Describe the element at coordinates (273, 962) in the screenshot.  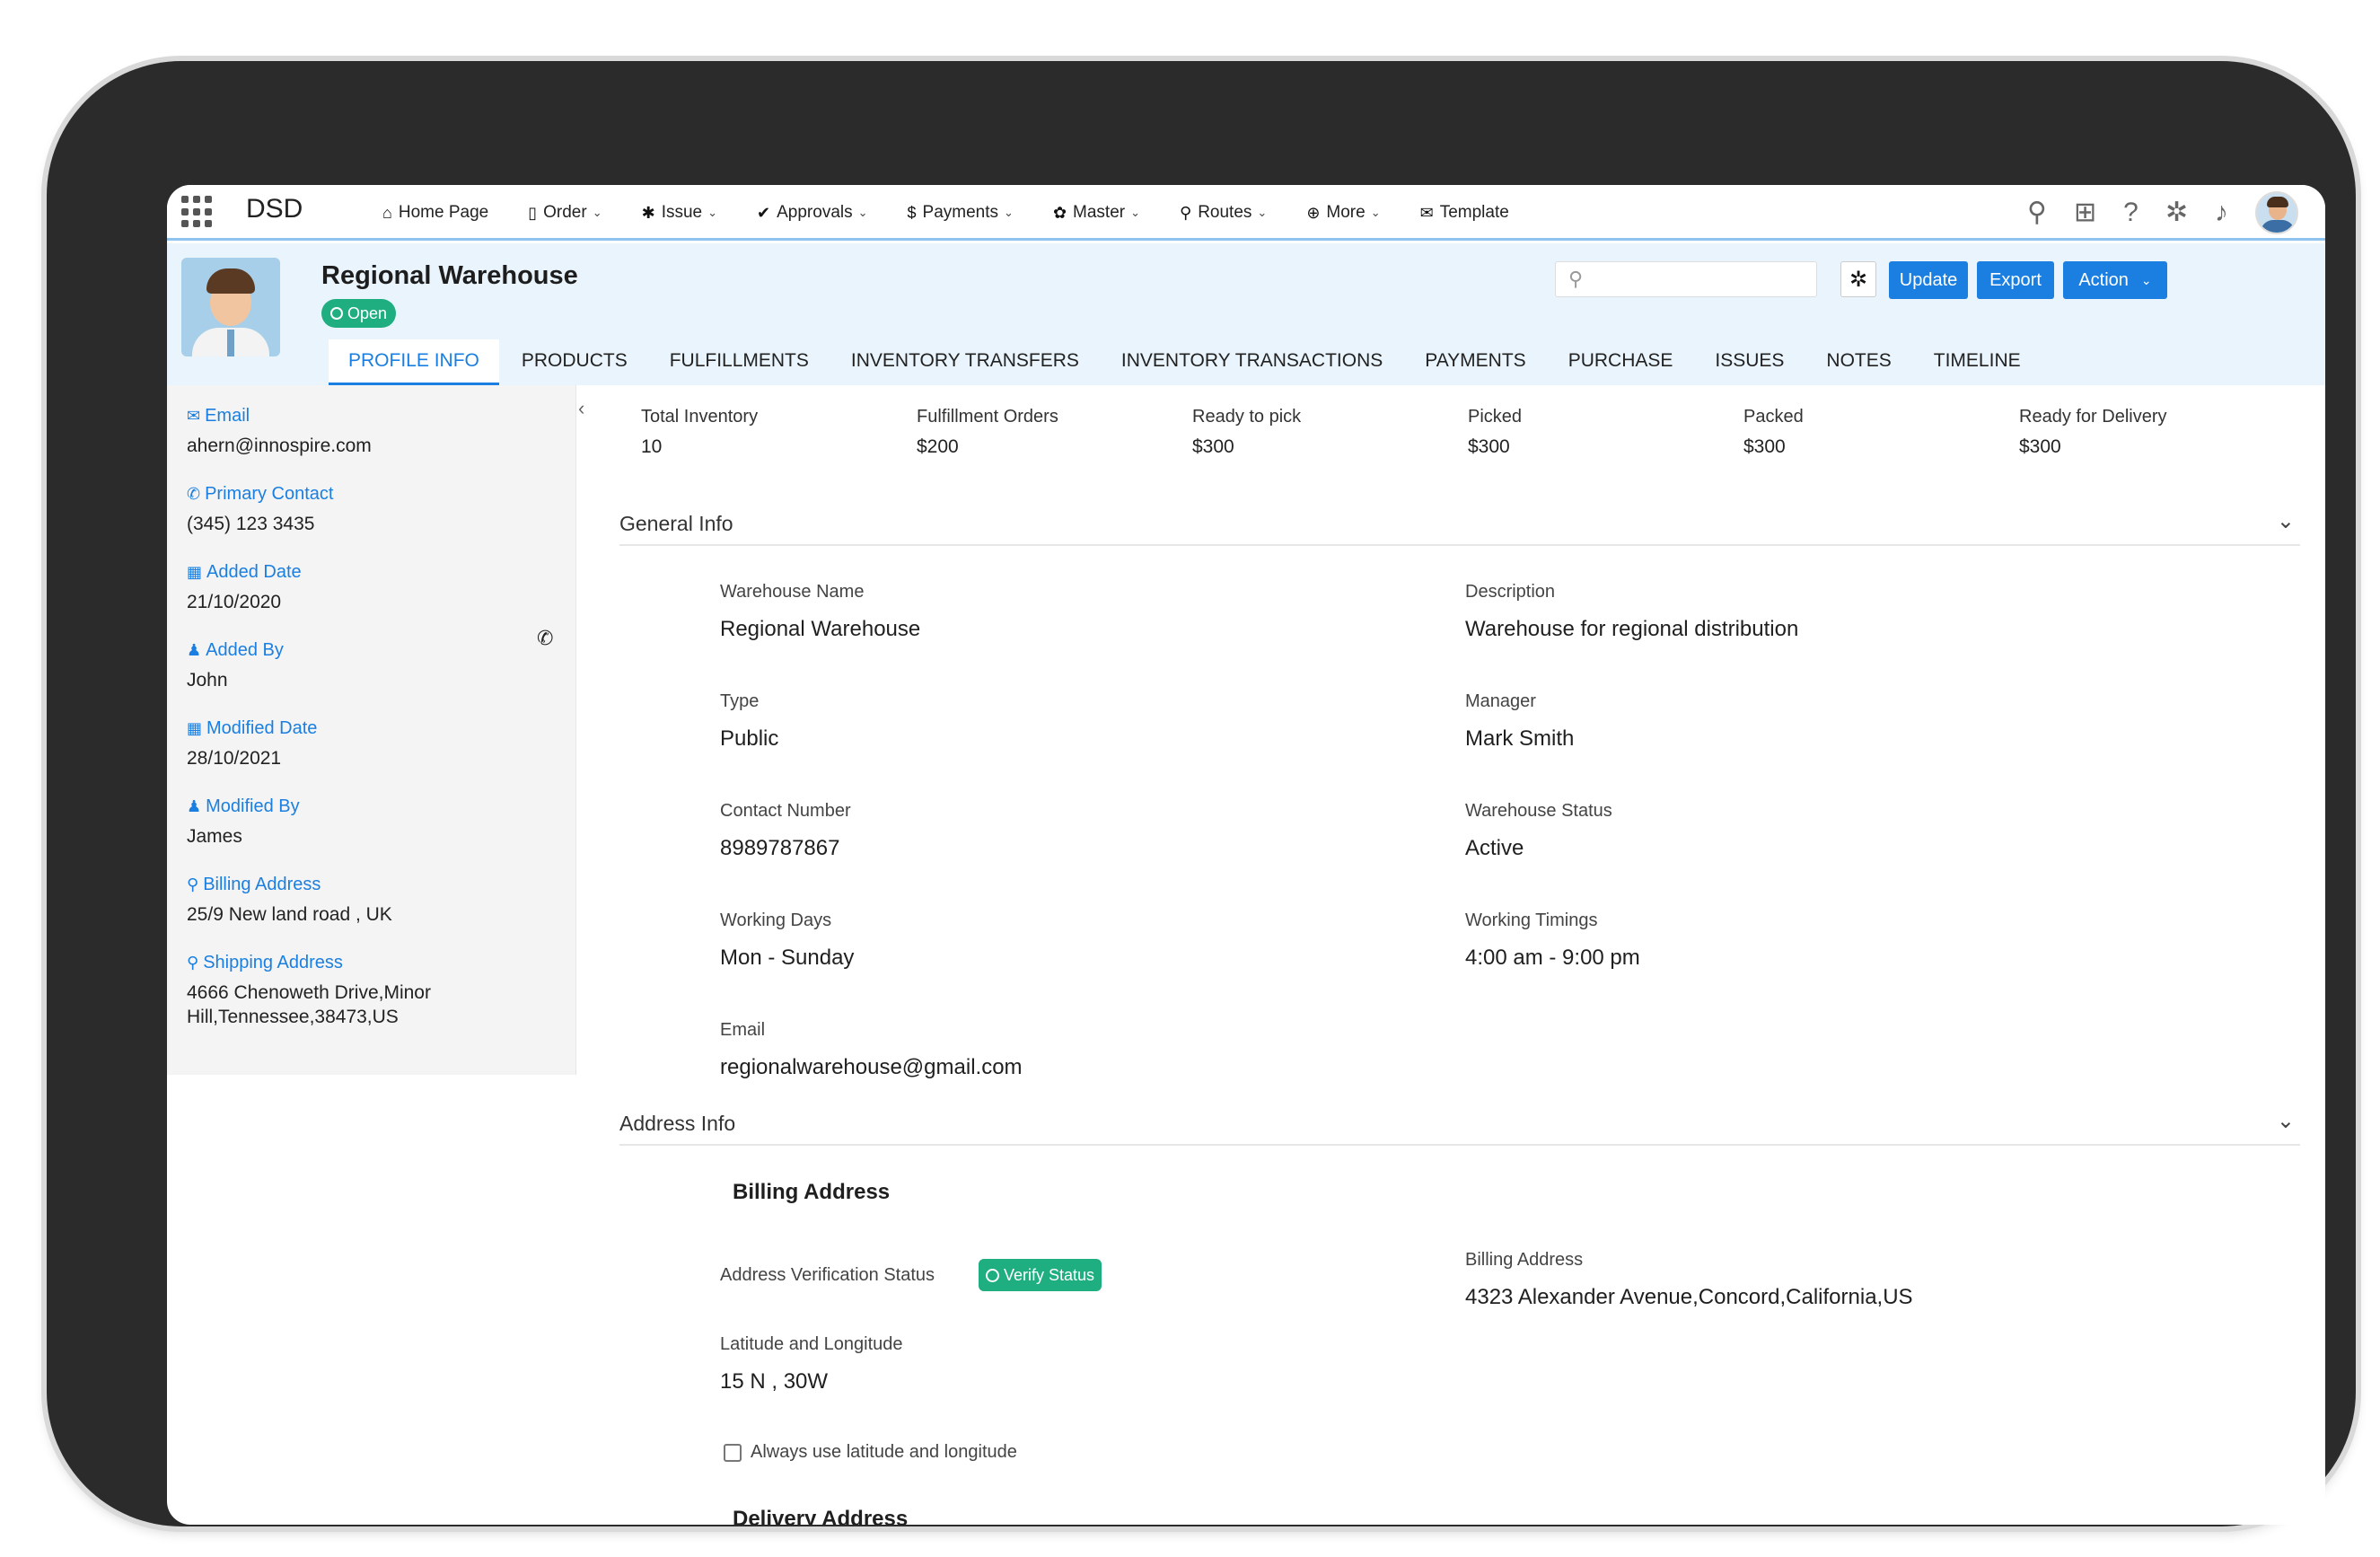
I see `sidebar-field-label: Shipping Address` at that location.